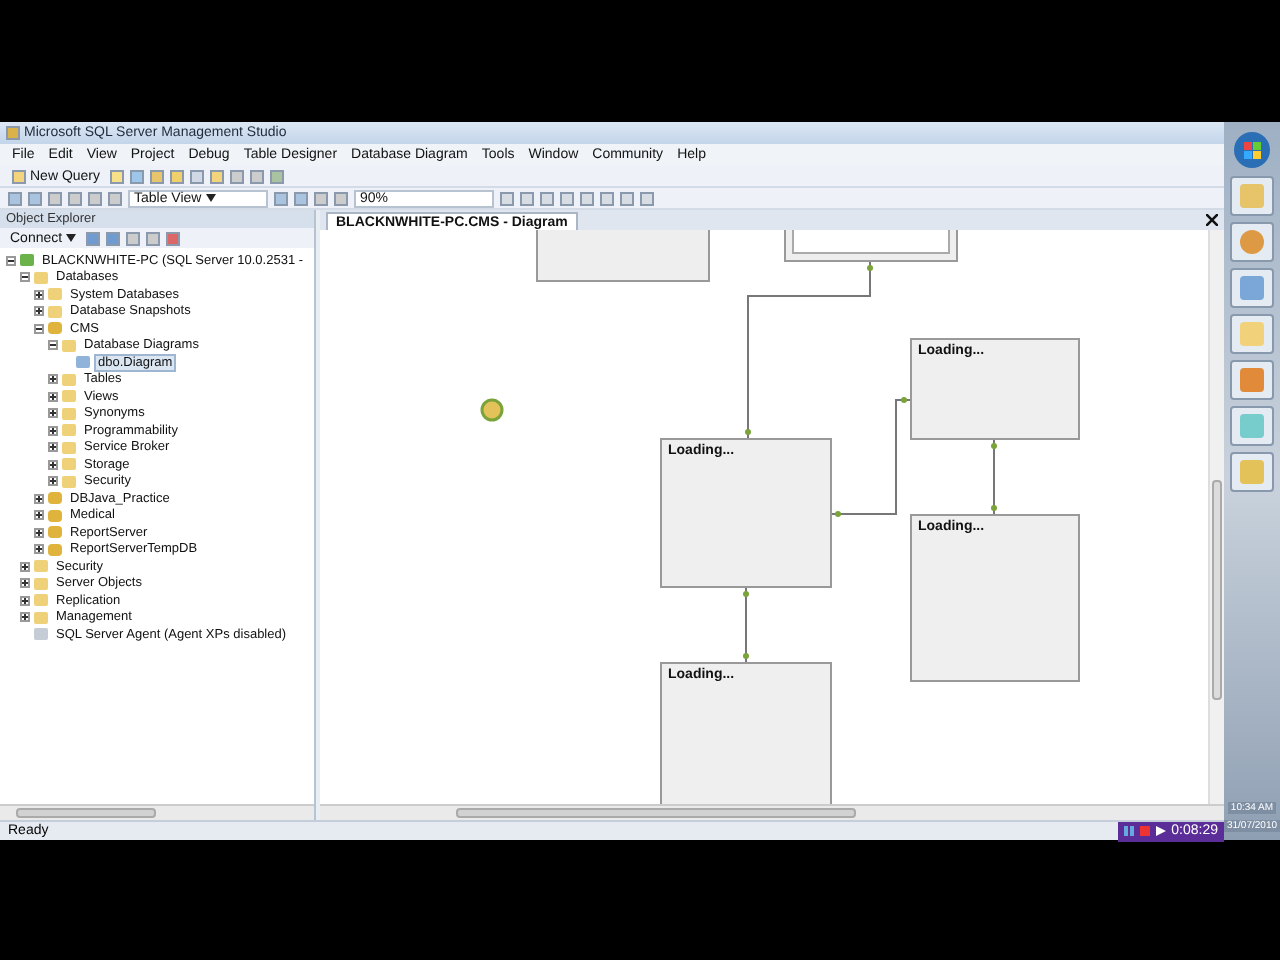  Describe the element at coordinates (83, 362) in the screenshot. I see `diagram-icon` at that location.